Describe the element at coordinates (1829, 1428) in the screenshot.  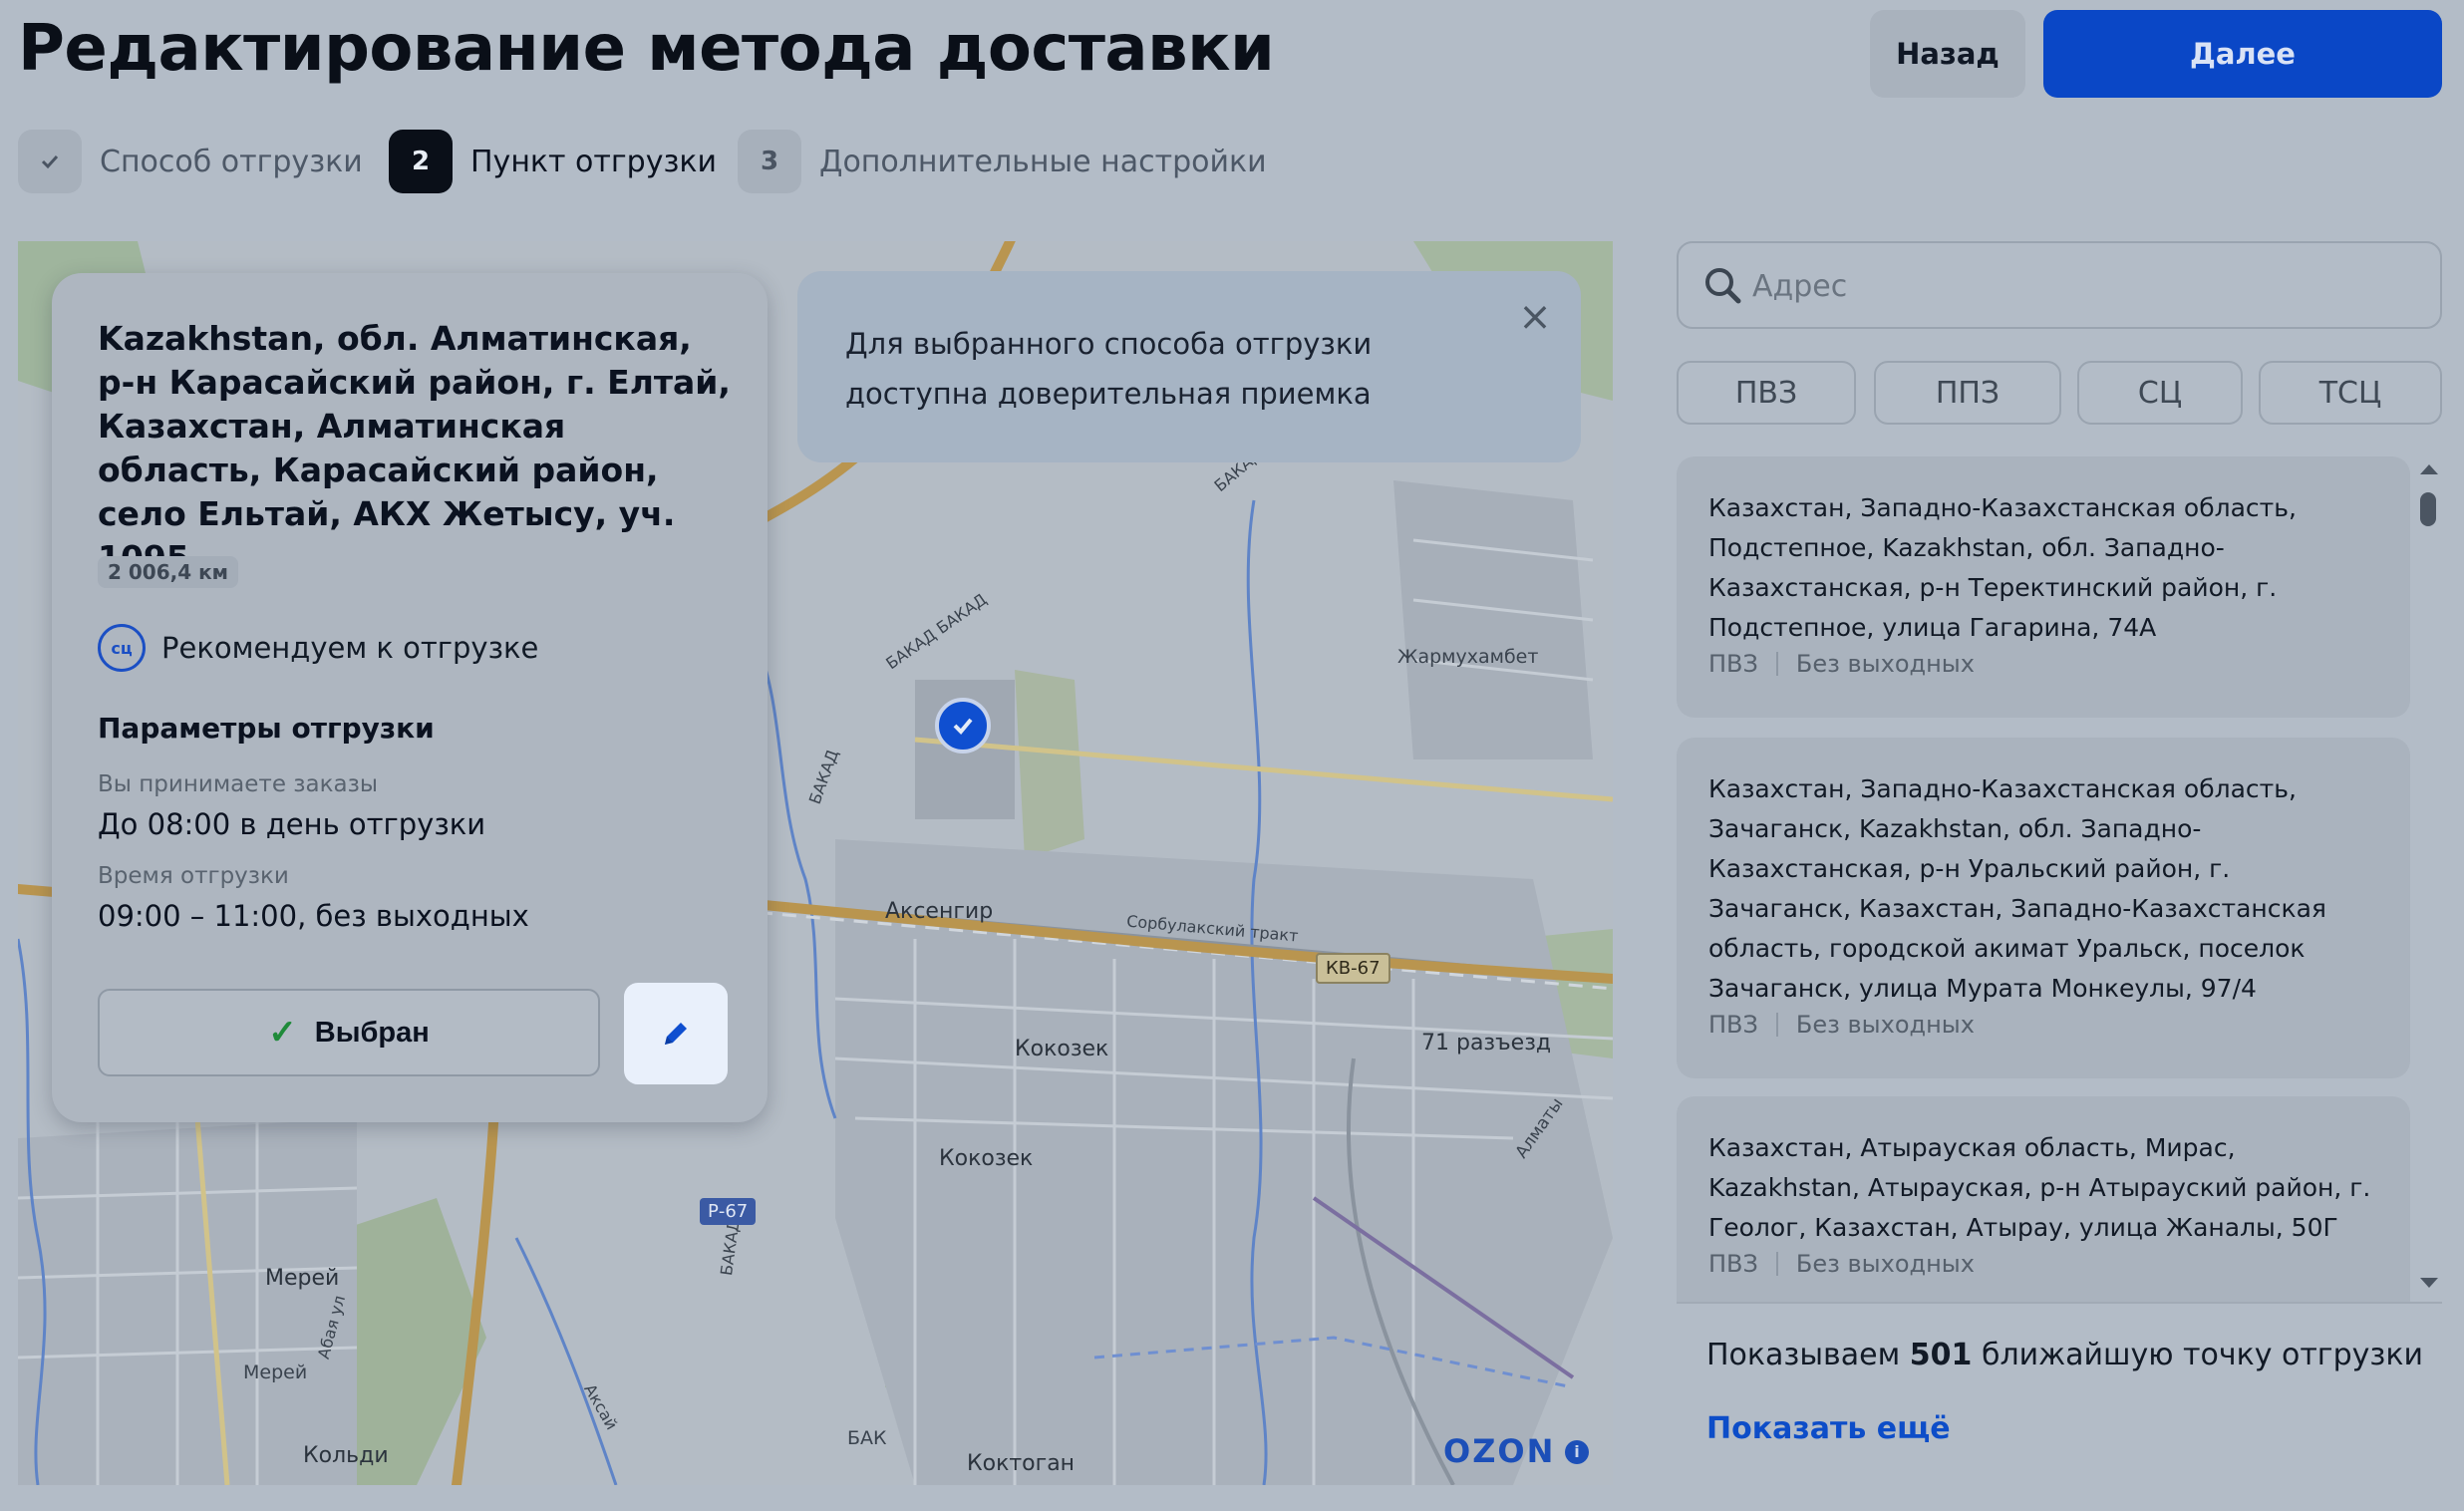
I see `show-more-link: Показать ещё` at that location.